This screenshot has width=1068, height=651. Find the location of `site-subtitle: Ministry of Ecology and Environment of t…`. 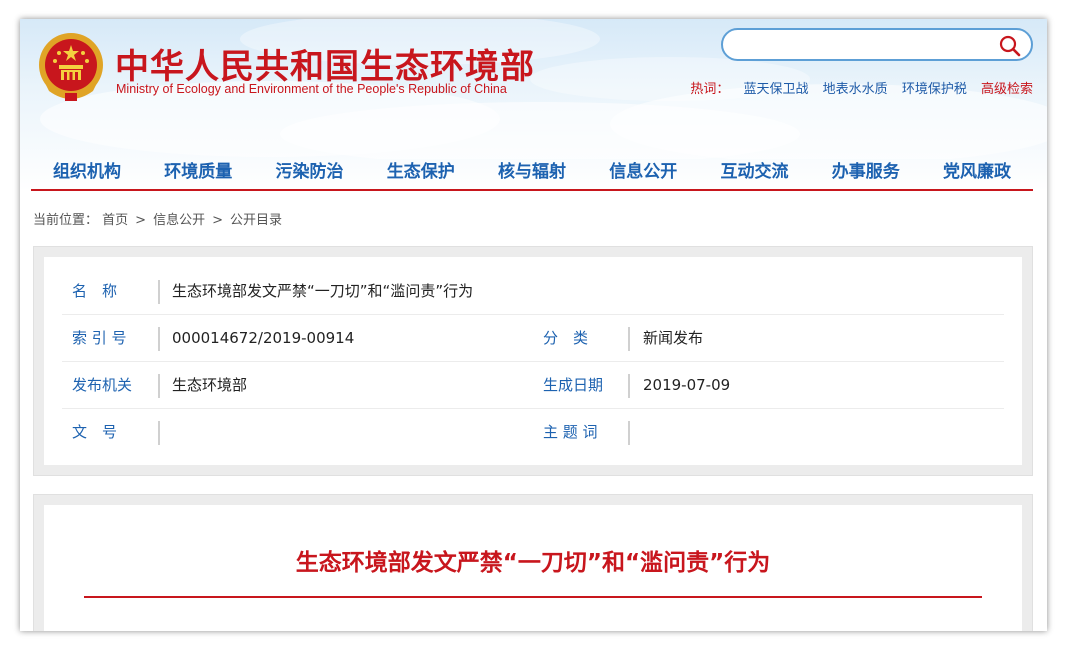

site-subtitle: Ministry of Ecology and Environment of t… is located at coordinates (311, 89).